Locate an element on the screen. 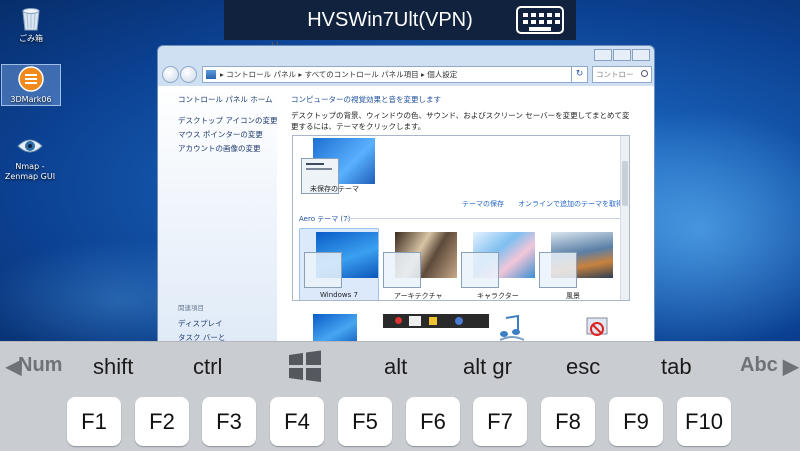 The width and height of the screenshot is (800, 451). remote-session-bar: HVSWin7Ult(VPN) is located at coordinates (400, 20).